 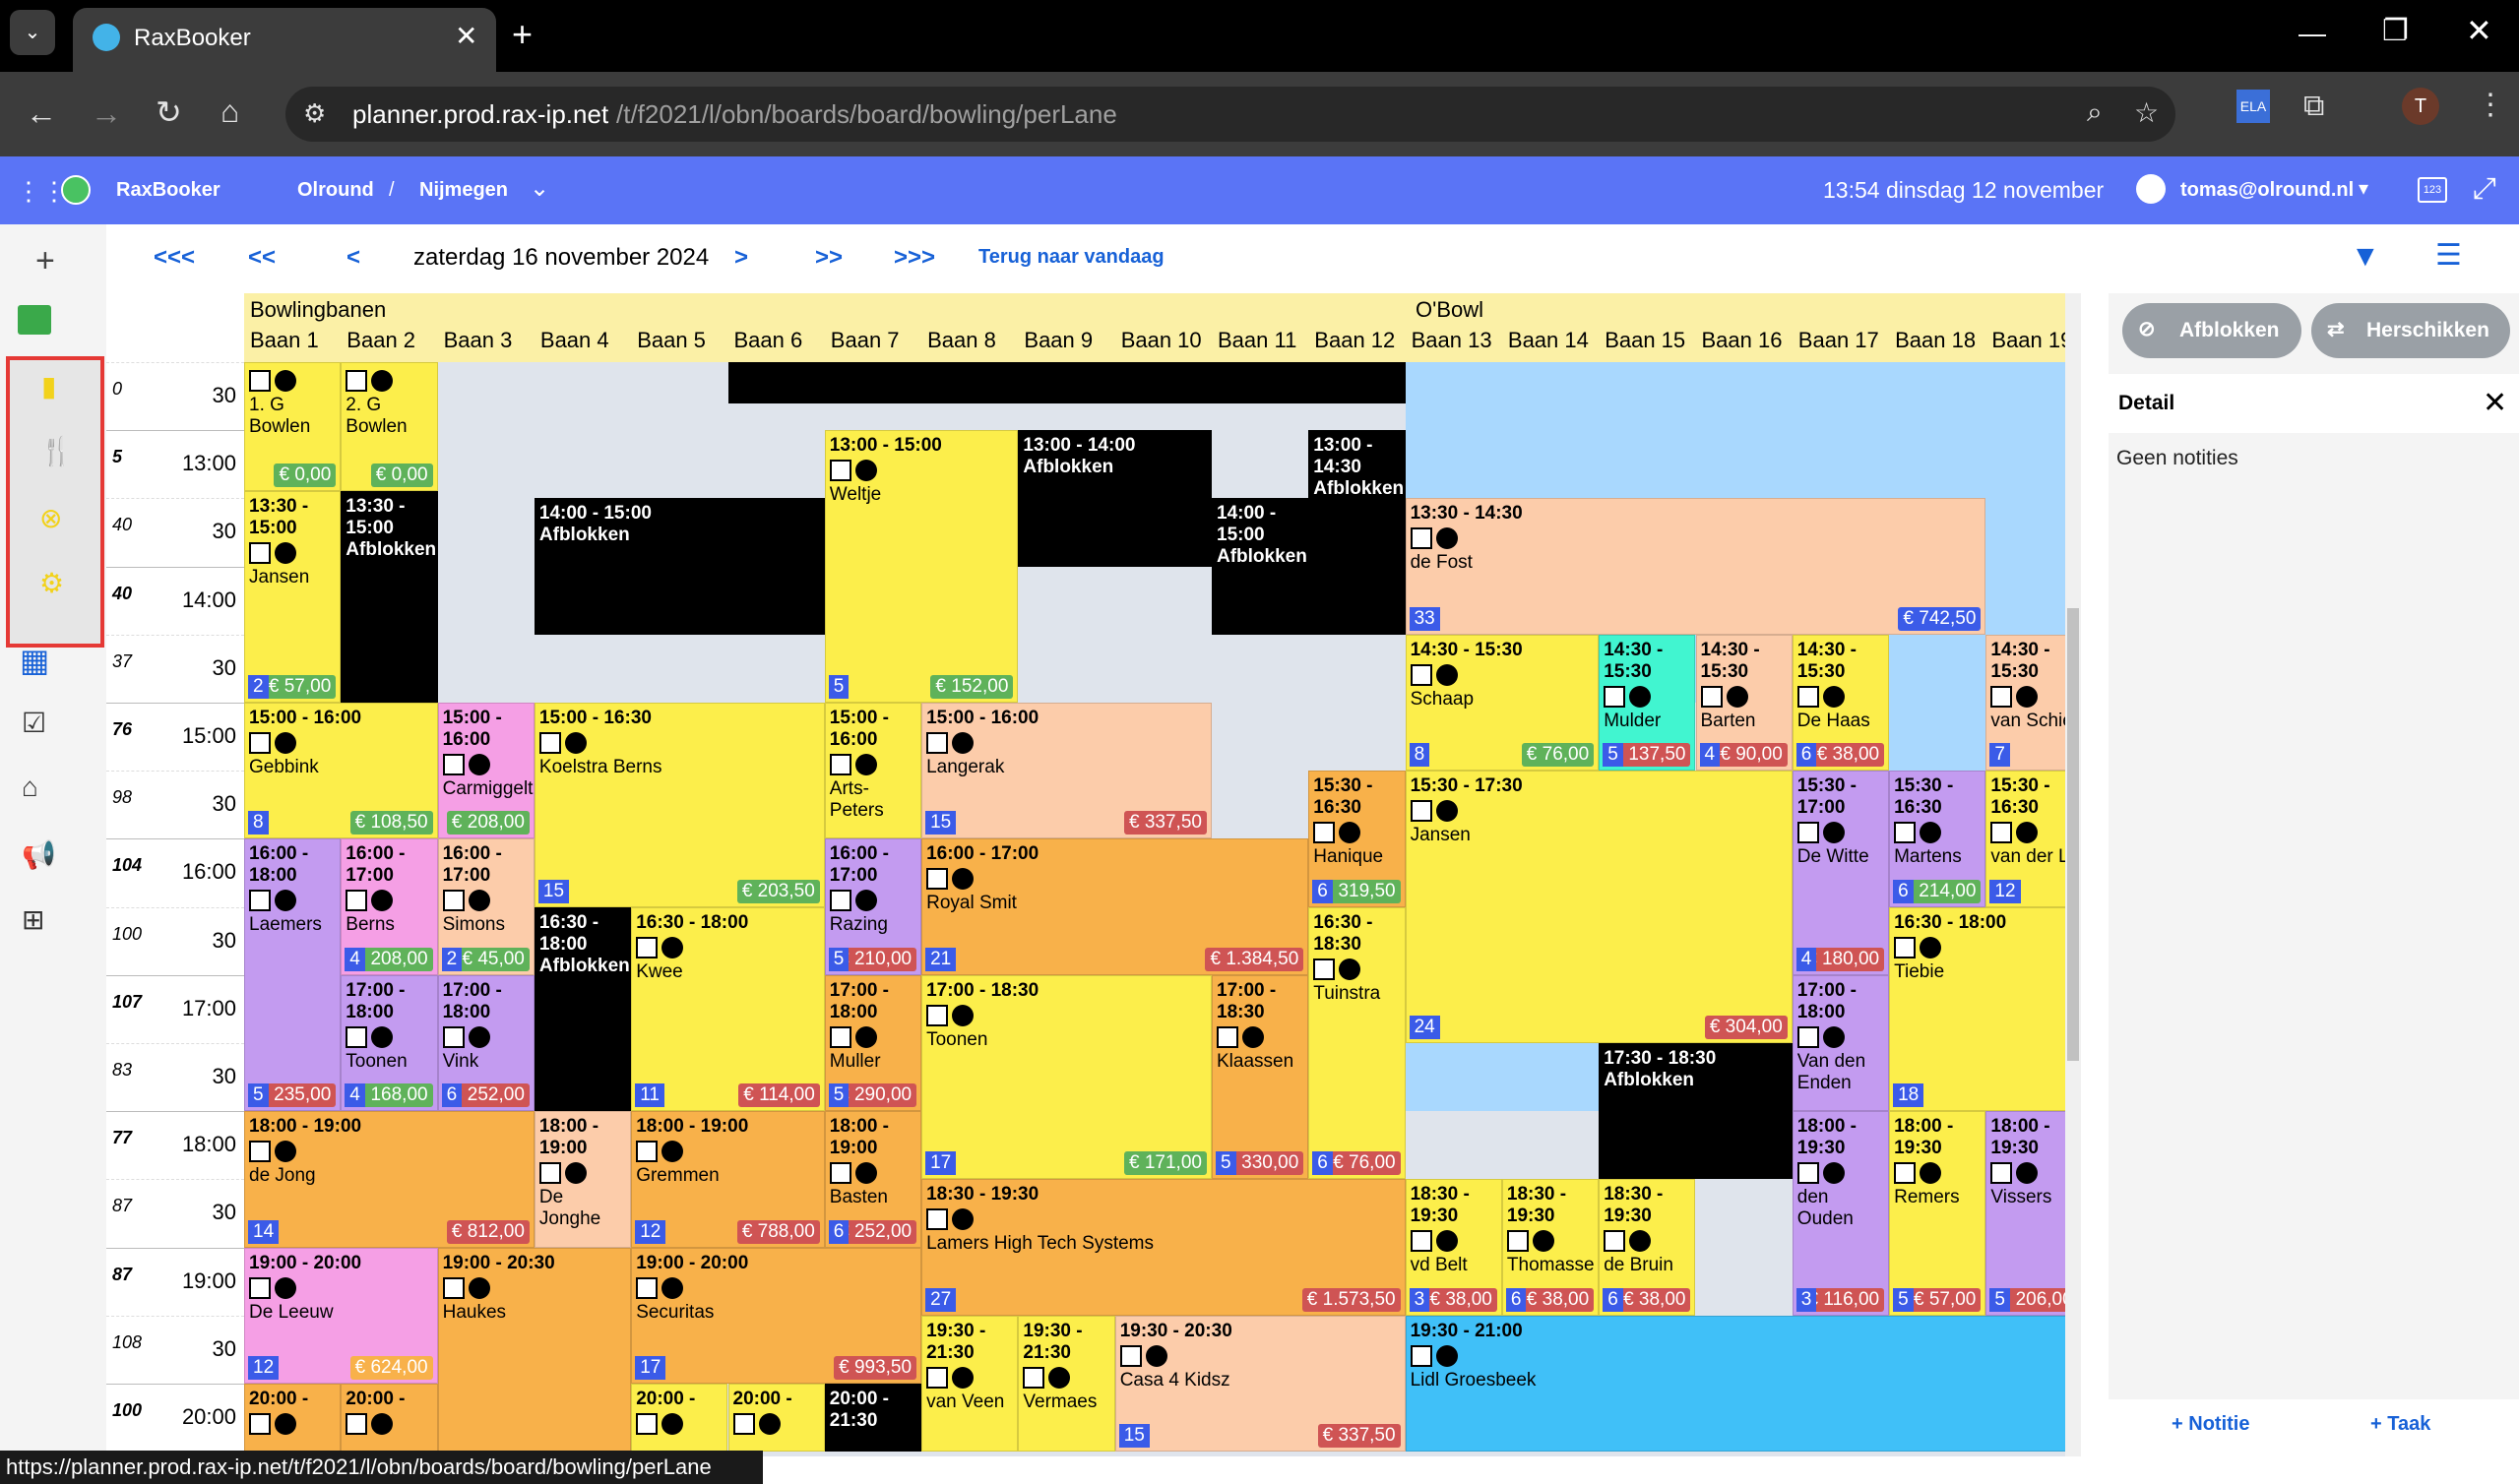 I want to click on booking-card: 2. G Bowlen € 0,00, so click(x=389, y=427).